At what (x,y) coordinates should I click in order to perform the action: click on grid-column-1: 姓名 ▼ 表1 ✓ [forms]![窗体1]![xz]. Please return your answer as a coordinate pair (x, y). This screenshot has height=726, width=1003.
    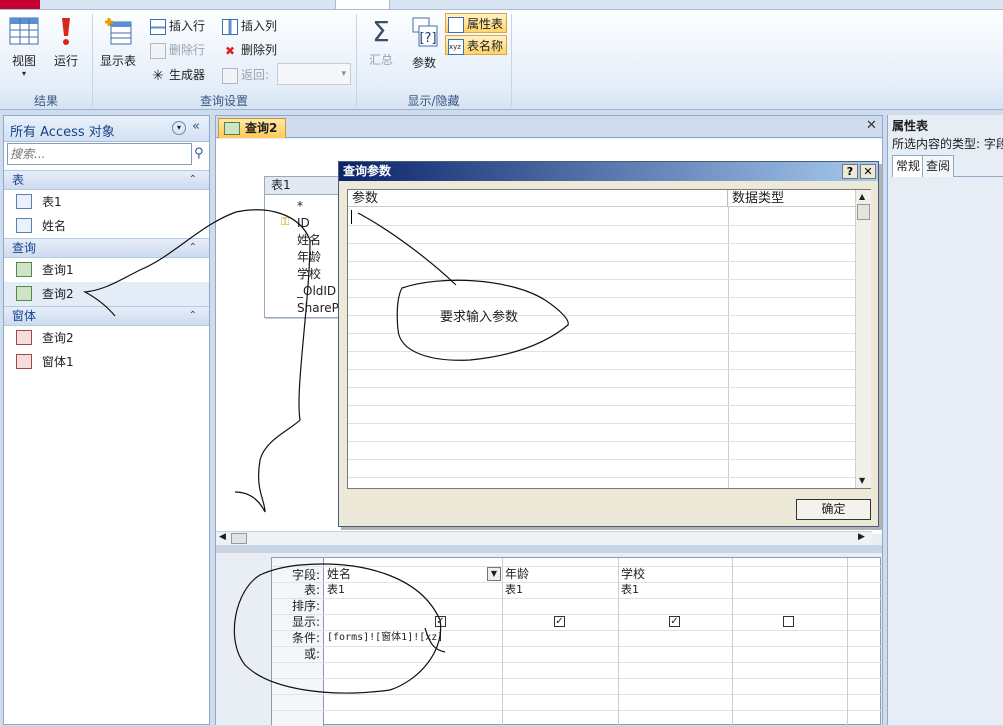
    Looking at the image, I should click on (414, 642).